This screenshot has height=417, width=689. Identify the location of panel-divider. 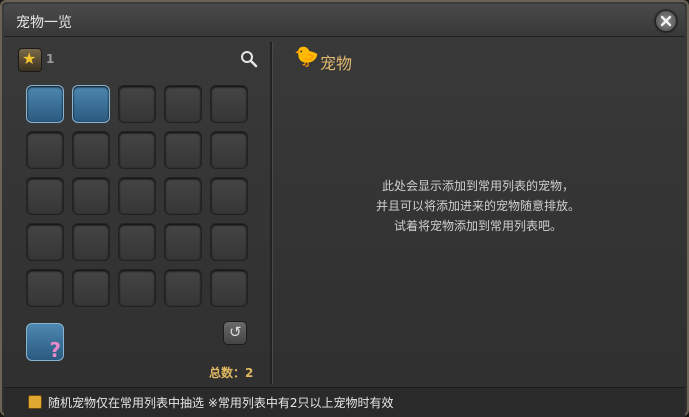
(271, 213).